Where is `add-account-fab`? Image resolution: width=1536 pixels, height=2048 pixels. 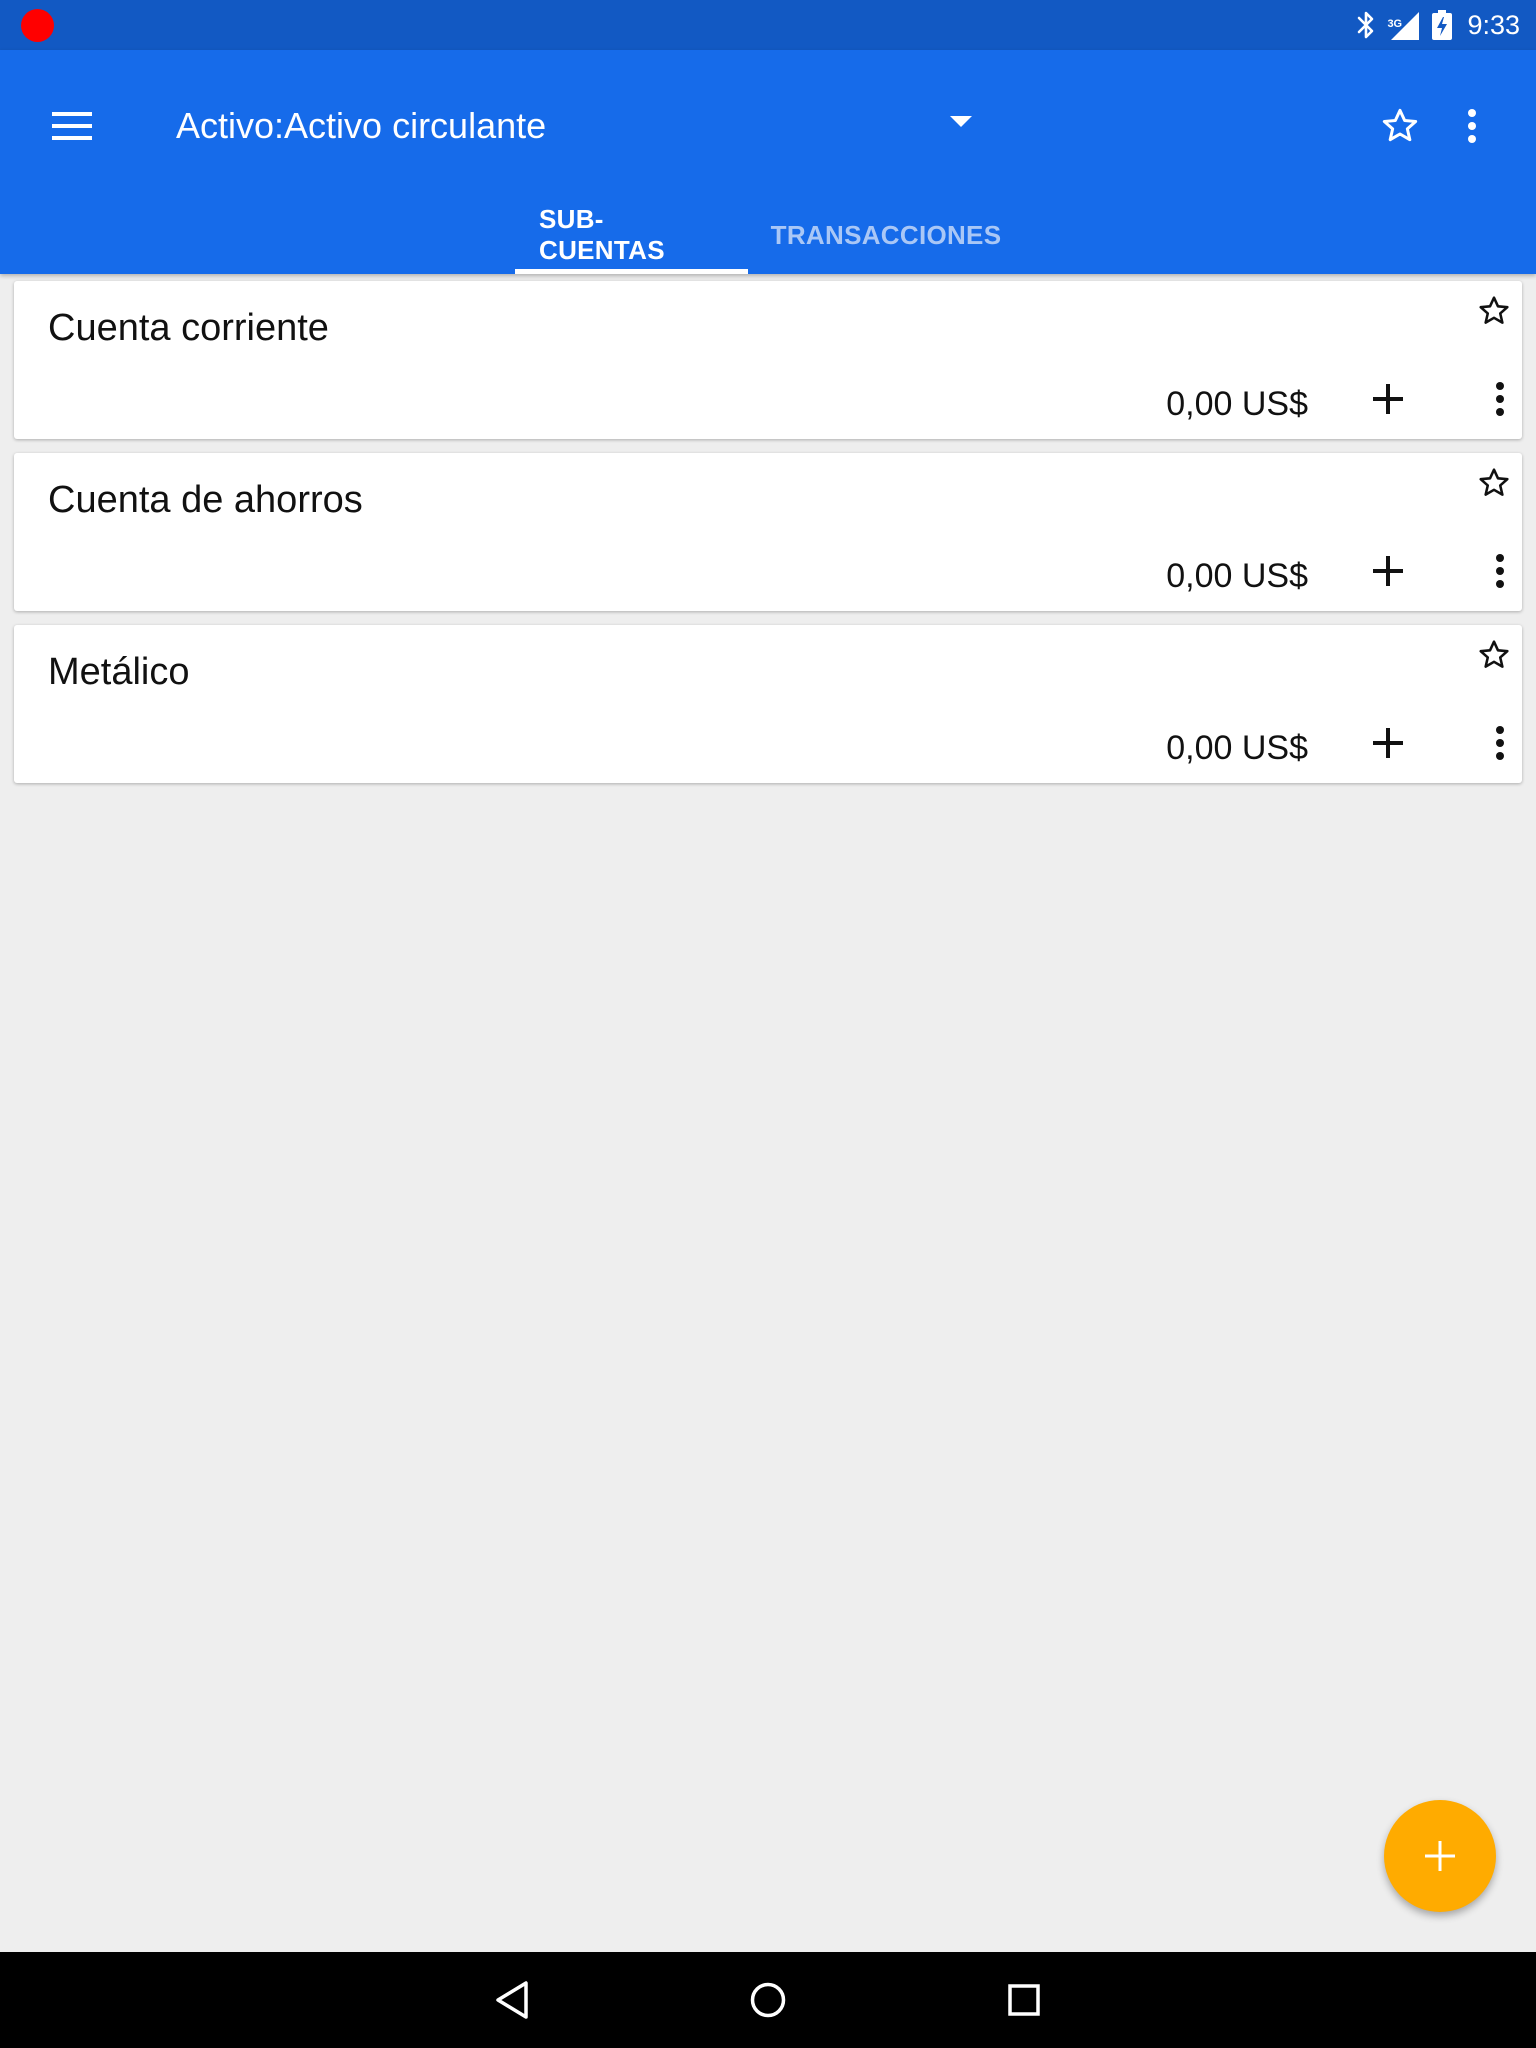
add-account-fab is located at coordinates (1440, 1856).